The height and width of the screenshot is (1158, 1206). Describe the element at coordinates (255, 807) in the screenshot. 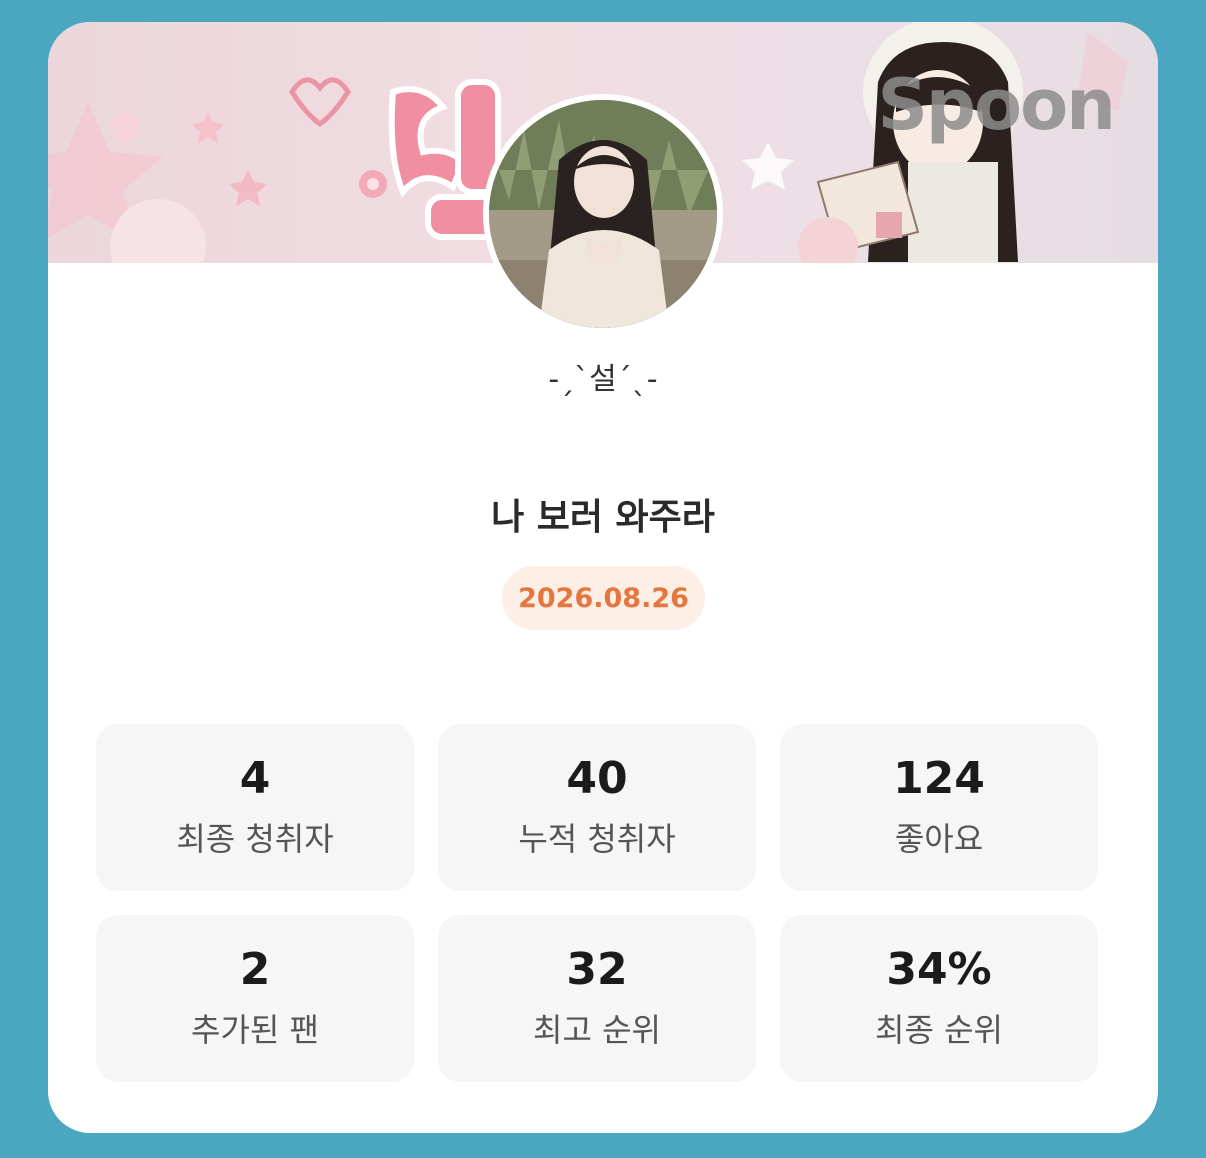

I see `stat-final-listeners: 4 최종 청취자` at that location.